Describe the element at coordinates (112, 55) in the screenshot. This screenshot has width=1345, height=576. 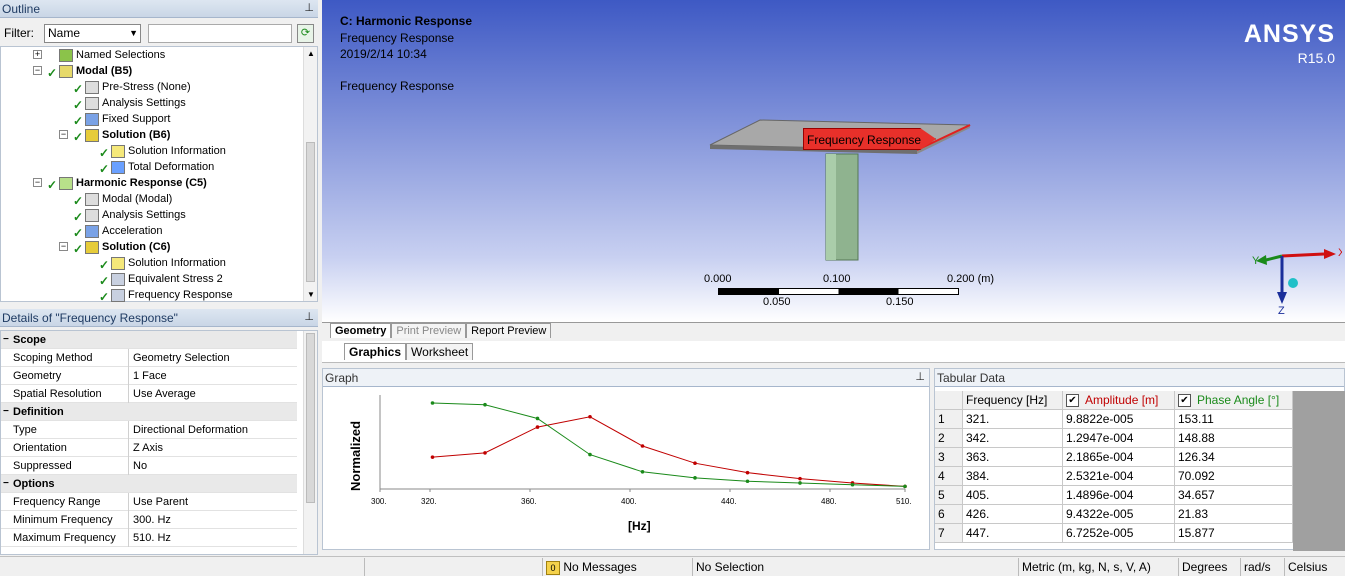
I see `tree-item: Named Selections` at that location.